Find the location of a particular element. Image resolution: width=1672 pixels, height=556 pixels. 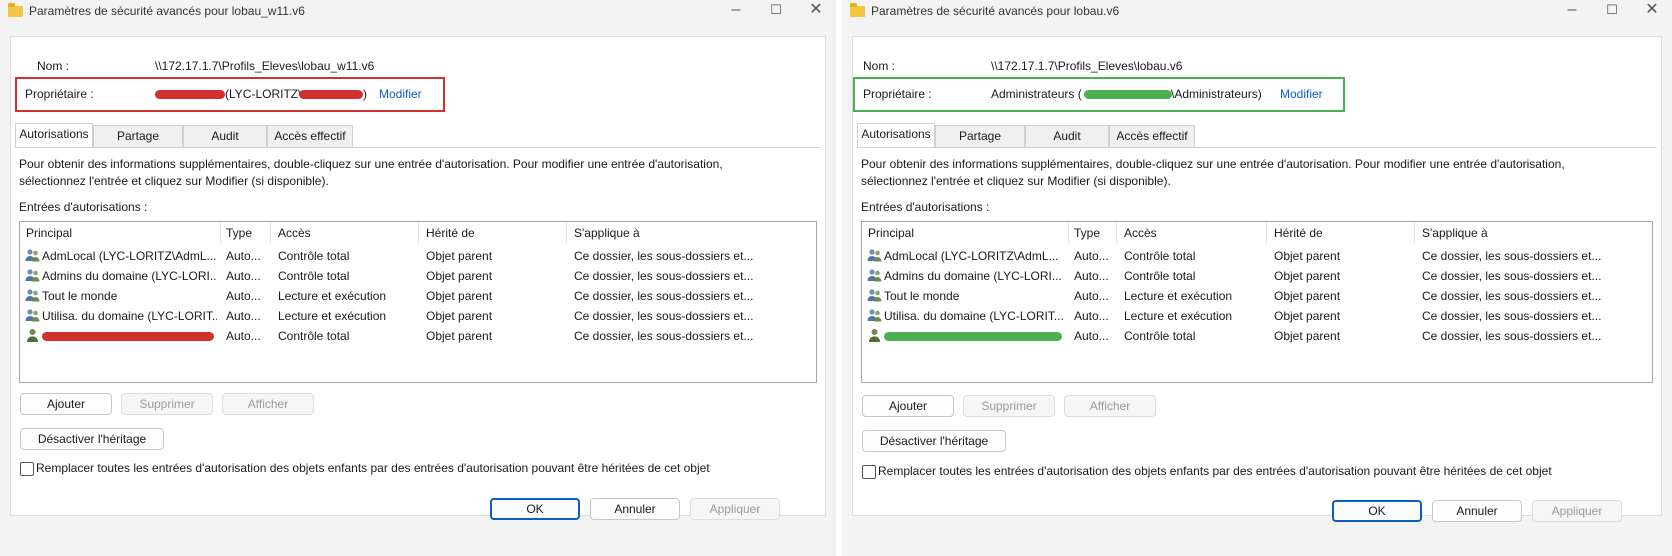

cell-principal: Tout le monde is located at coordinates (80, 296).